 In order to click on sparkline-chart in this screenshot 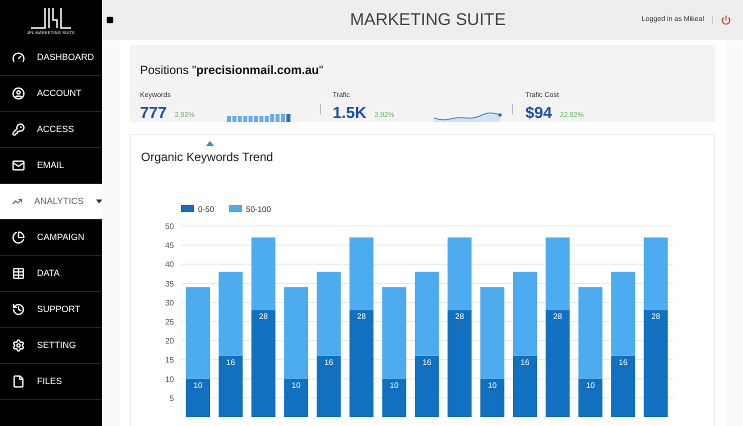, I will do `click(468, 117)`.